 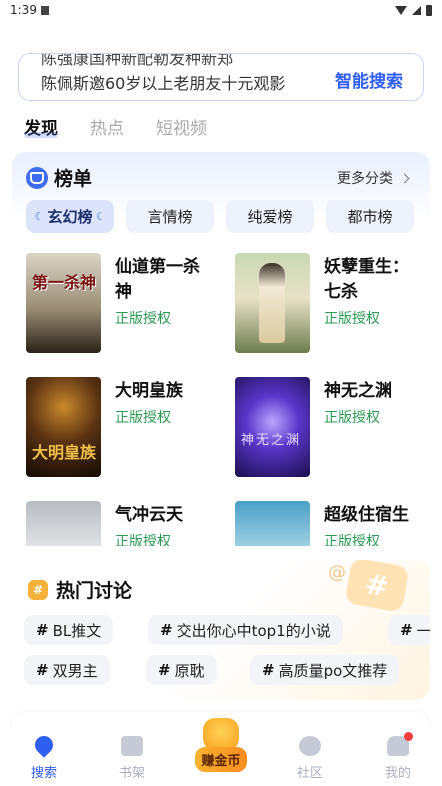 What do you see at coordinates (337, 572) in the screenshot?
I see `at-sign-decoration: @` at bounding box center [337, 572].